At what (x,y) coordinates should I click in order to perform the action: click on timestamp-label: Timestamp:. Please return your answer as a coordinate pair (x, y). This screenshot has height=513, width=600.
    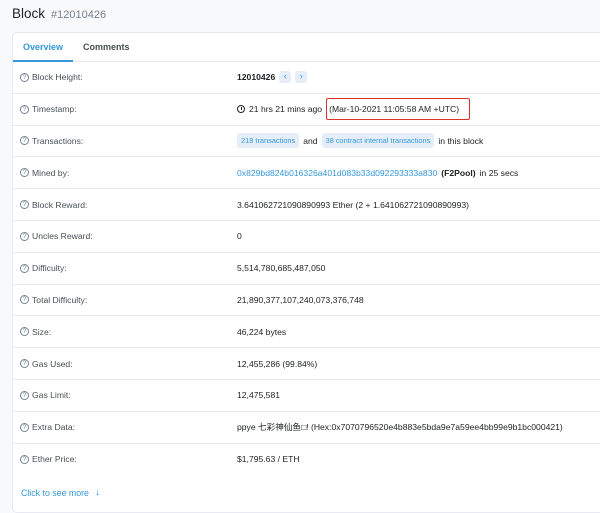
    Looking at the image, I should click on (54, 109).